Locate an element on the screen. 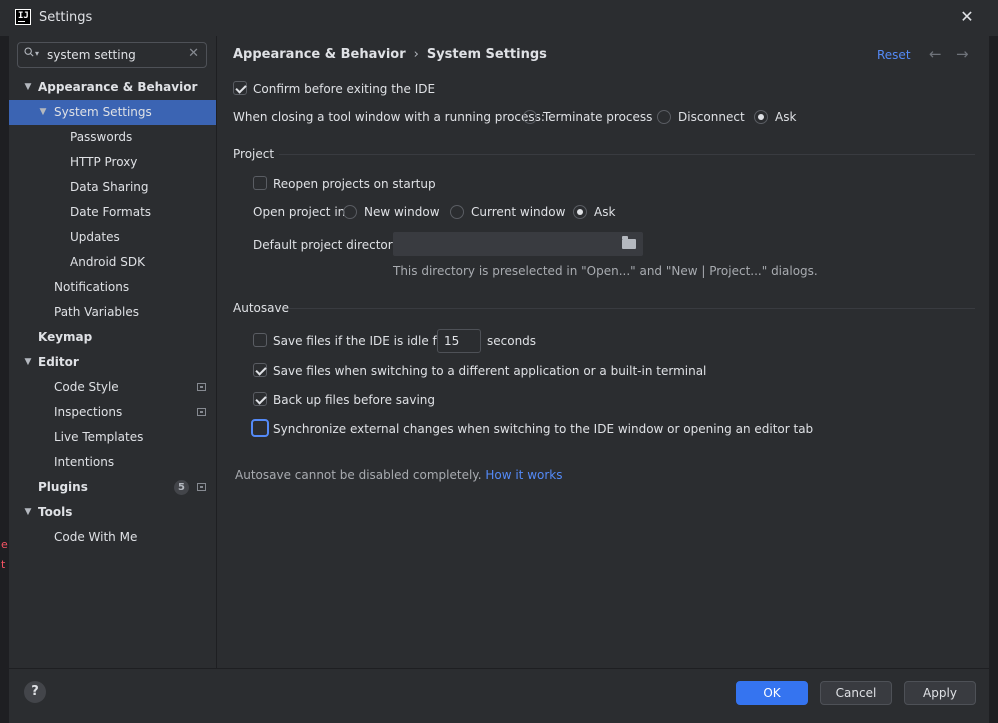  ask-close-radio is located at coordinates (761, 117).